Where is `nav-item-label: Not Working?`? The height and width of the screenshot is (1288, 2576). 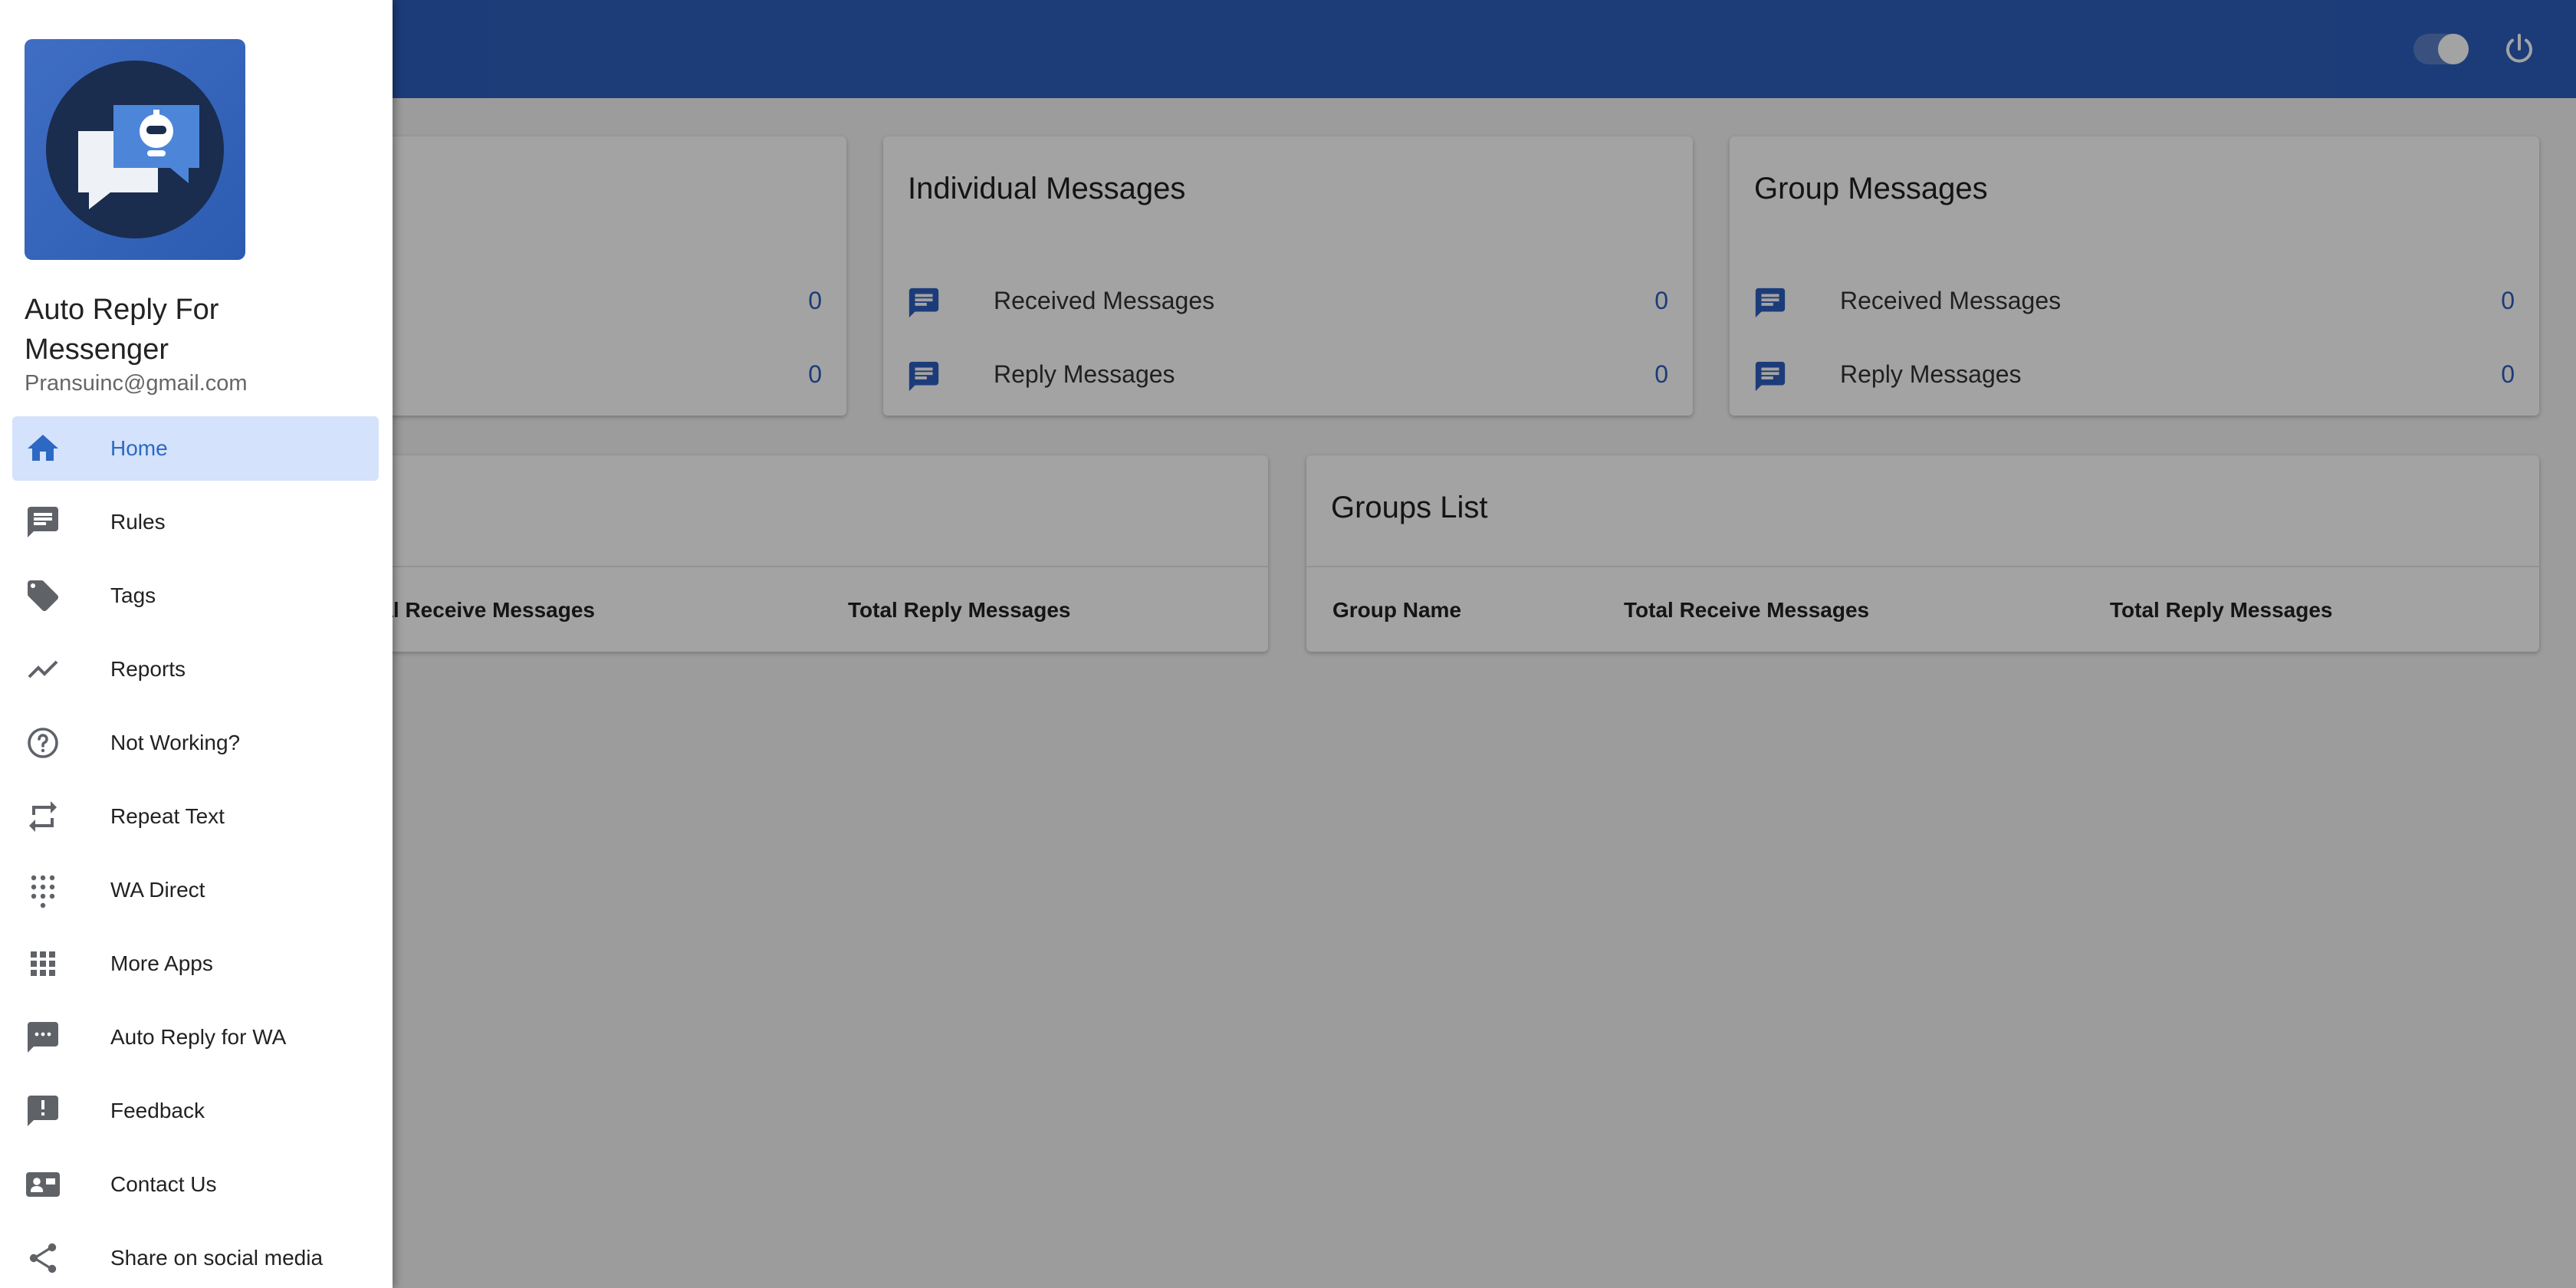
nav-item-label: Not Working? is located at coordinates (176, 743).